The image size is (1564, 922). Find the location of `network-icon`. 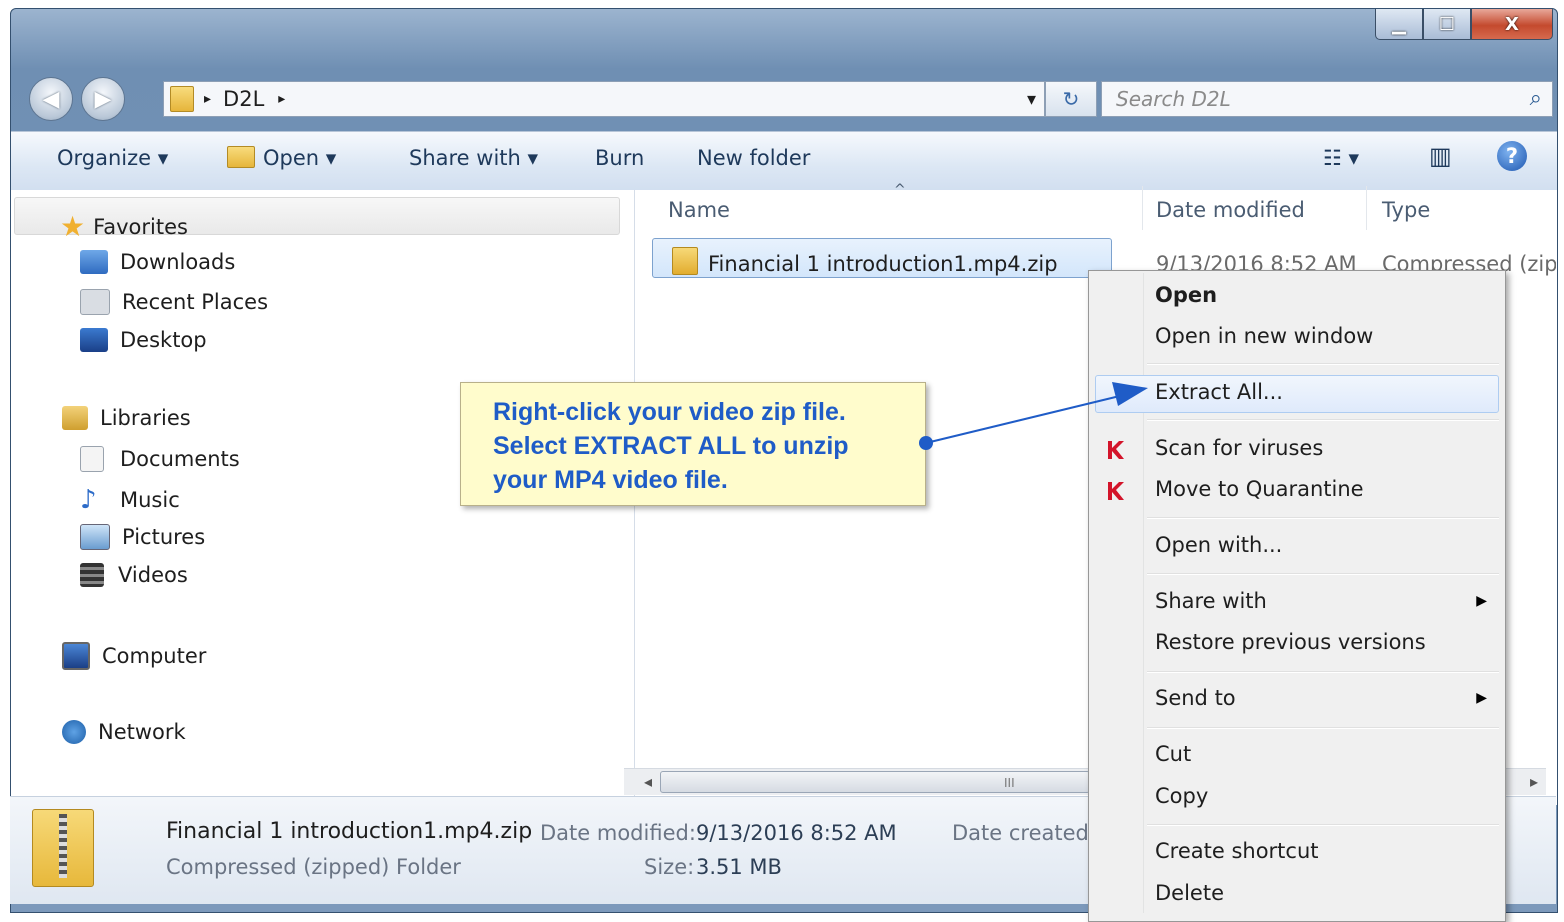

network-icon is located at coordinates (74, 732).